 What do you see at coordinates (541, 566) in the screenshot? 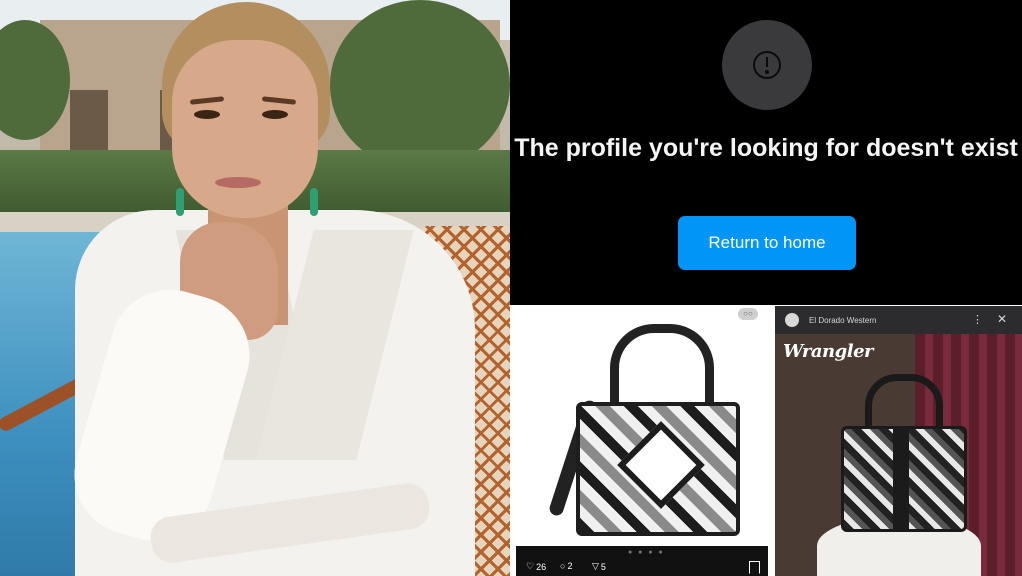
I see `like-count: 26` at bounding box center [541, 566].